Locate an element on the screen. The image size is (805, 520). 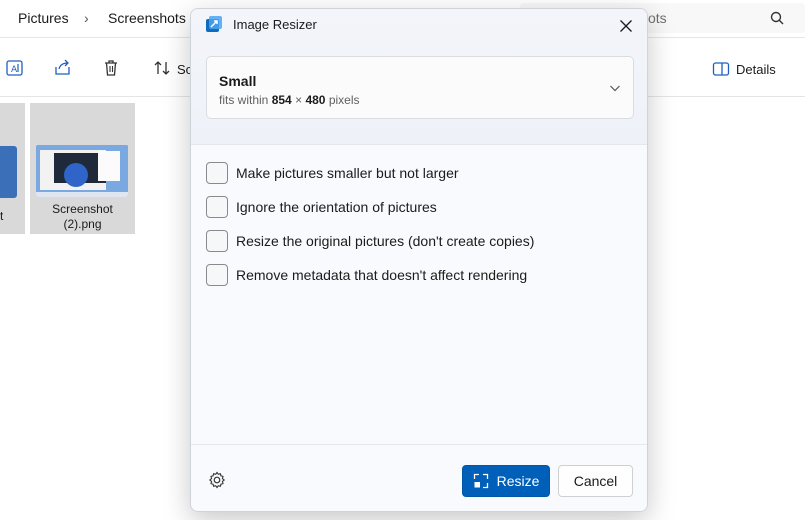
close-icon is located at coordinates (626, 26).